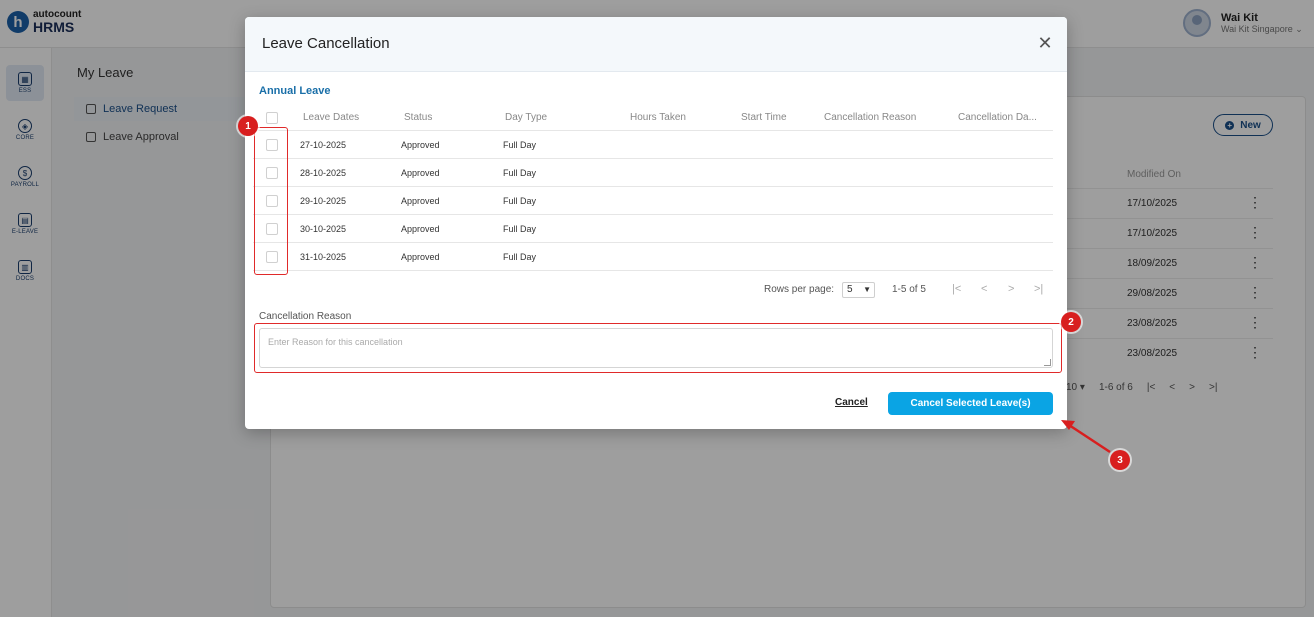 Image resolution: width=1314 pixels, height=617 pixels. What do you see at coordinates (1045, 43) in the screenshot?
I see `close-icon: ✕` at bounding box center [1045, 43].